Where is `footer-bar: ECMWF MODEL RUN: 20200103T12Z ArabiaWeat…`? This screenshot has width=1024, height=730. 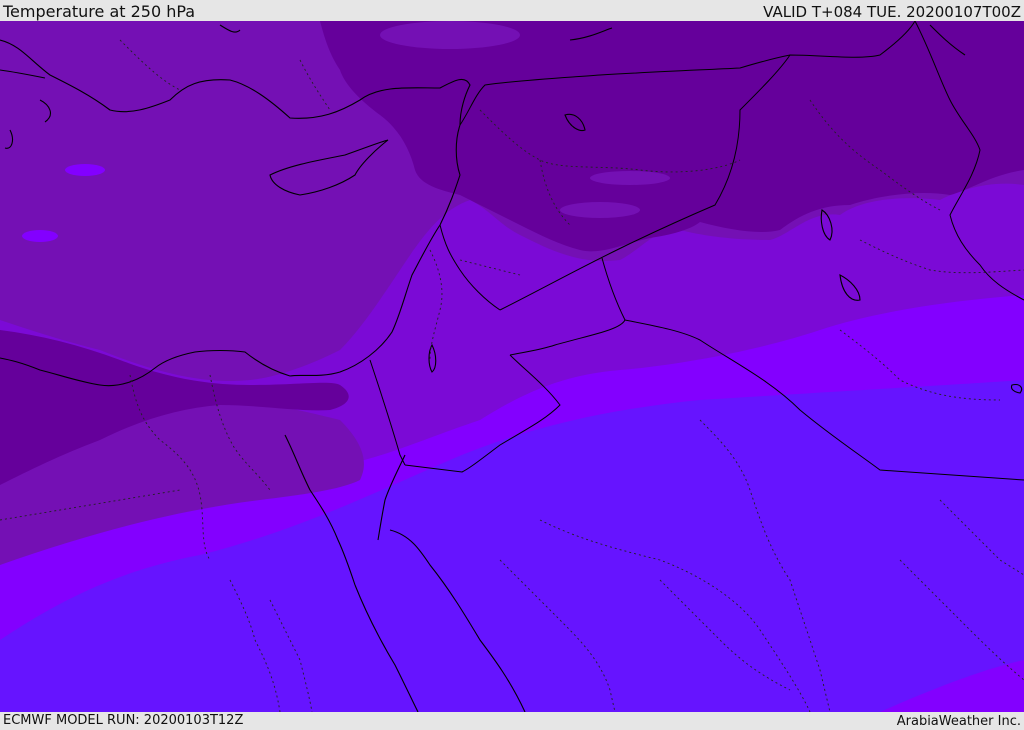 footer-bar: ECMWF MODEL RUN: 20200103T12Z ArabiaWeat… is located at coordinates (512, 720).